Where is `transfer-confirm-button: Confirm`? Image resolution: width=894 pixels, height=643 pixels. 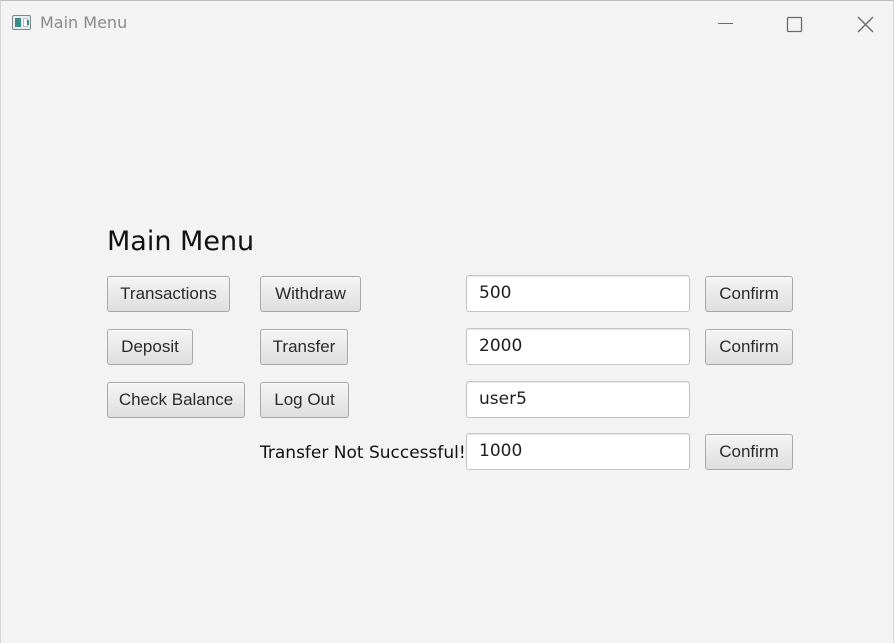
transfer-confirm-button: Confirm is located at coordinates (749, 347).